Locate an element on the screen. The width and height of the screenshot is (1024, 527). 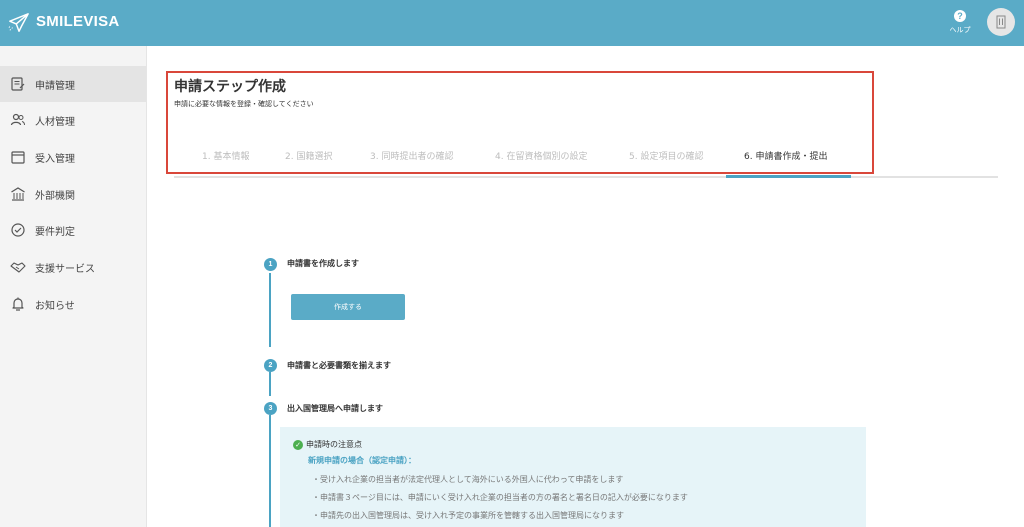
sidebar-item-label: 外部機関 is located at coordinates (55, 196).